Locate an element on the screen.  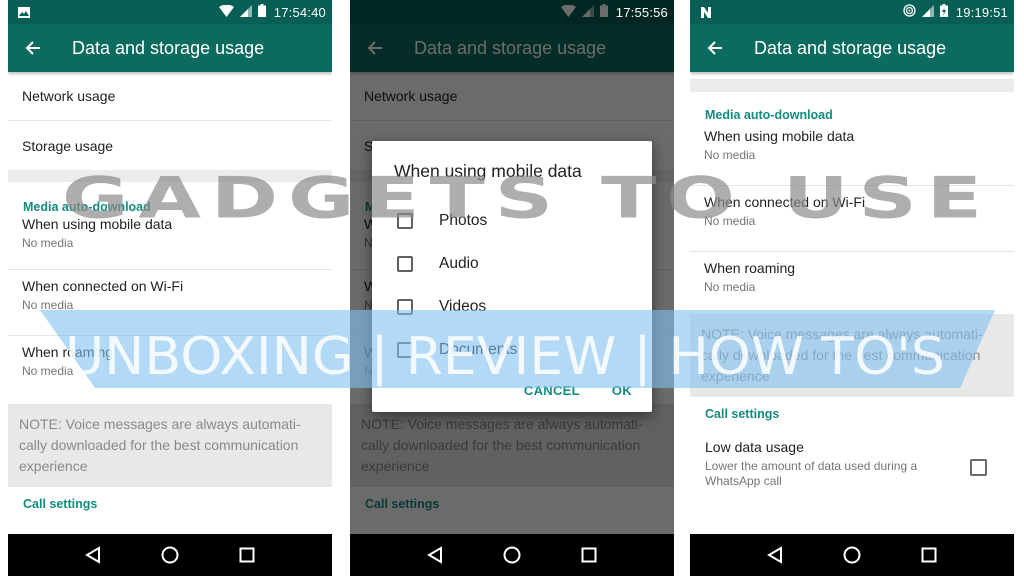
photos-checkbox is located at coordinates (405, 220).